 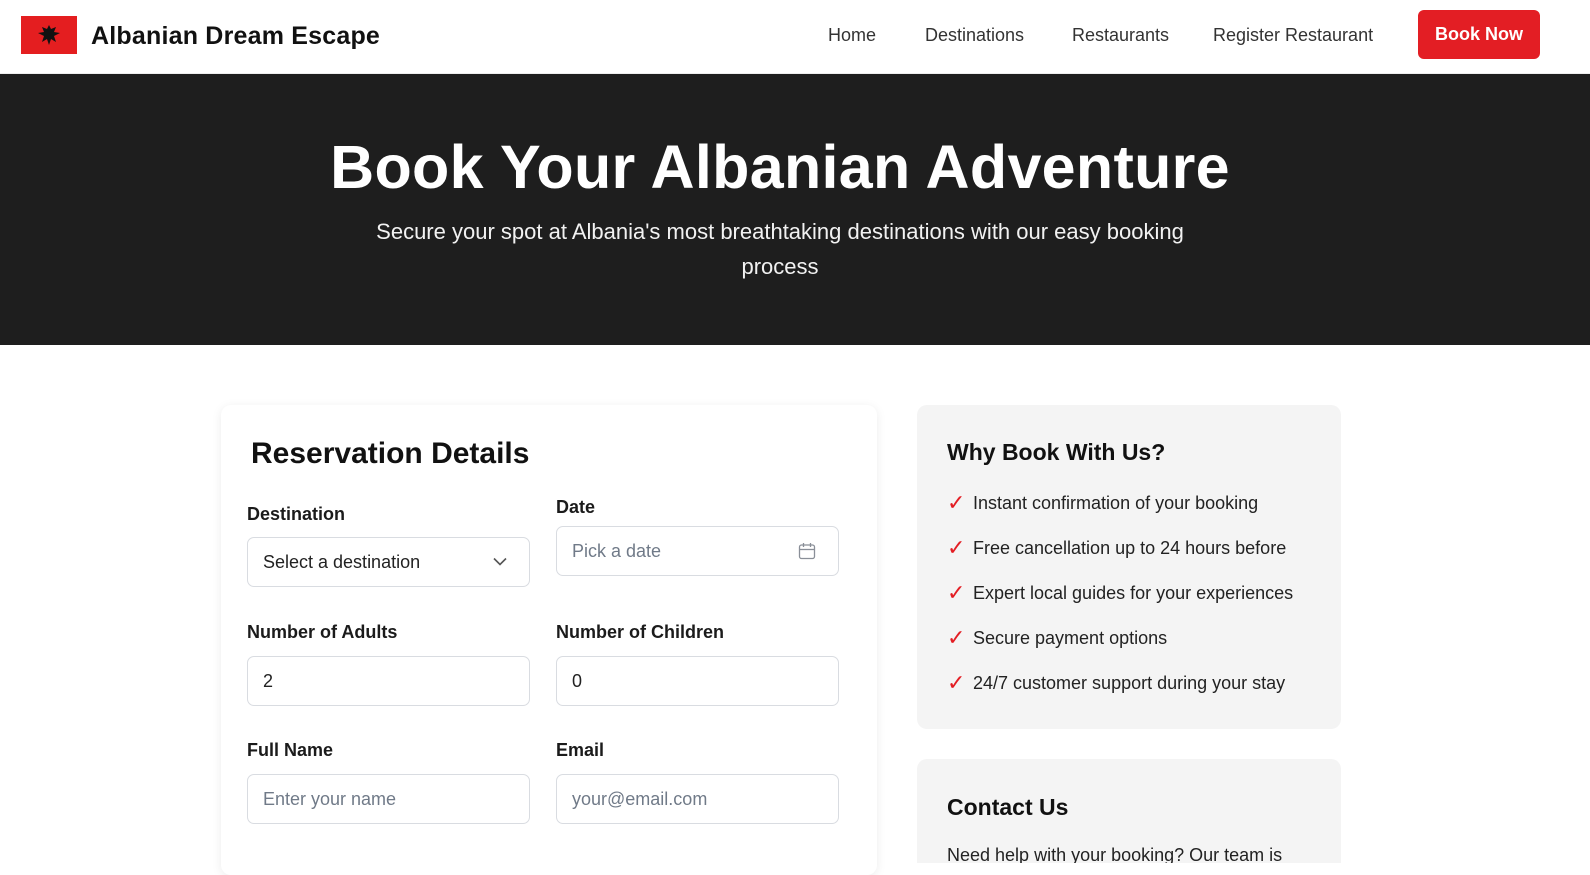 I want to click on destination-select: Select a destination, so click(x=388, y=562).